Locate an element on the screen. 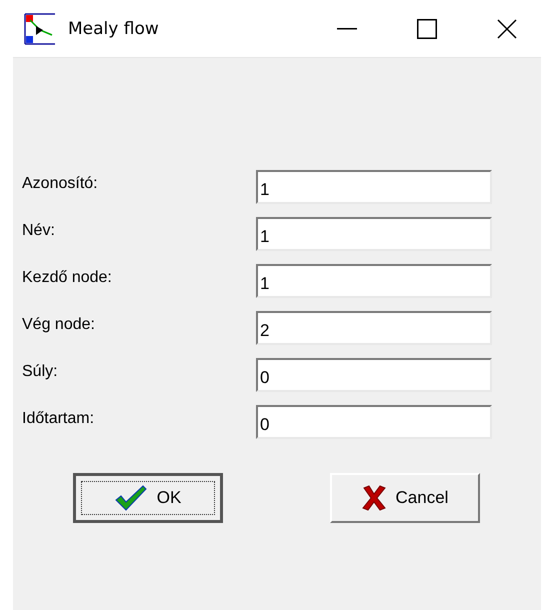 The height and width of the screenshot is (610, 547). checkmark-icon is located at coordinates (130, 498).